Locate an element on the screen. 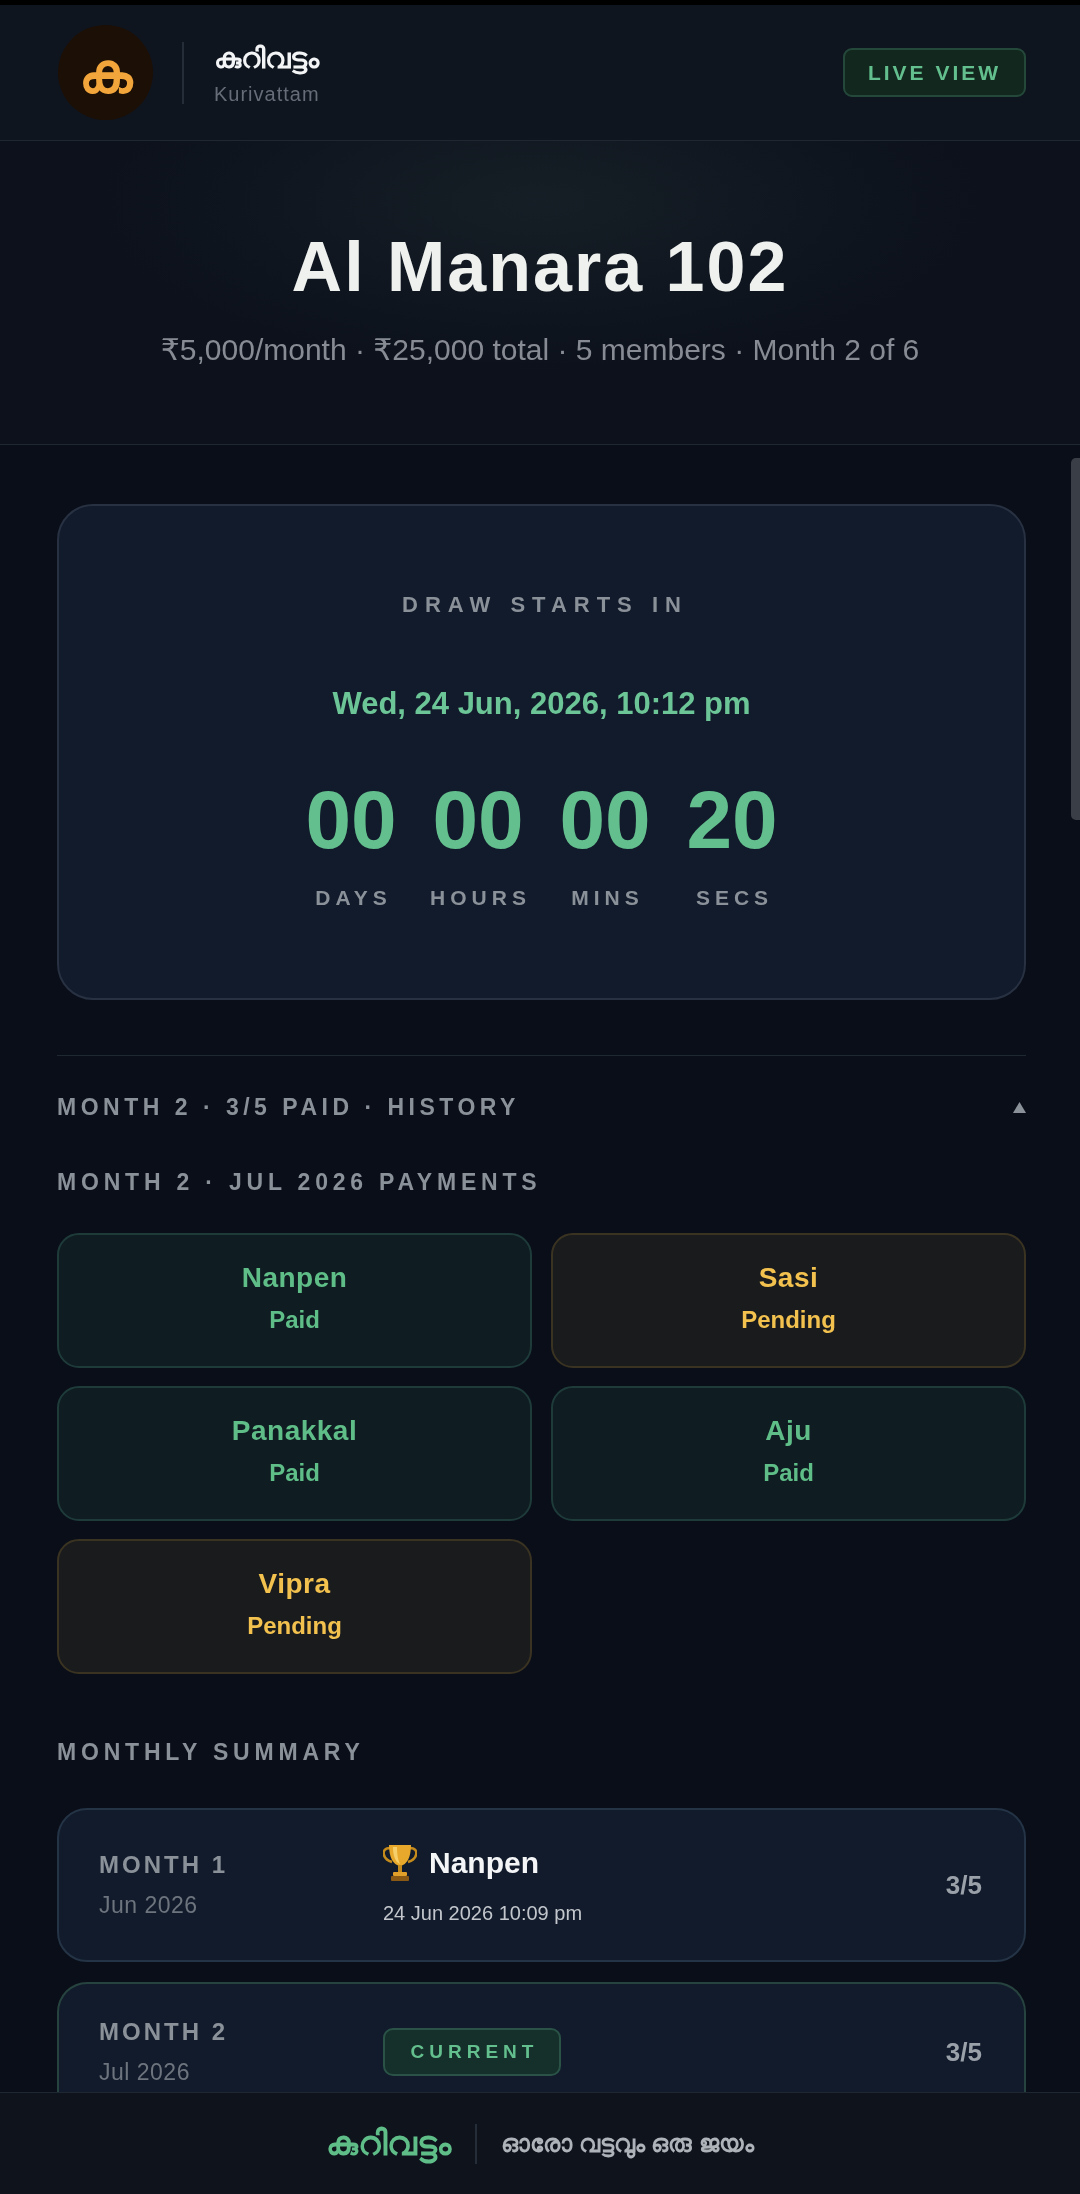 The image size is (1080, 2194). countdown-unit: SECS is located at coordinates (734, 898).